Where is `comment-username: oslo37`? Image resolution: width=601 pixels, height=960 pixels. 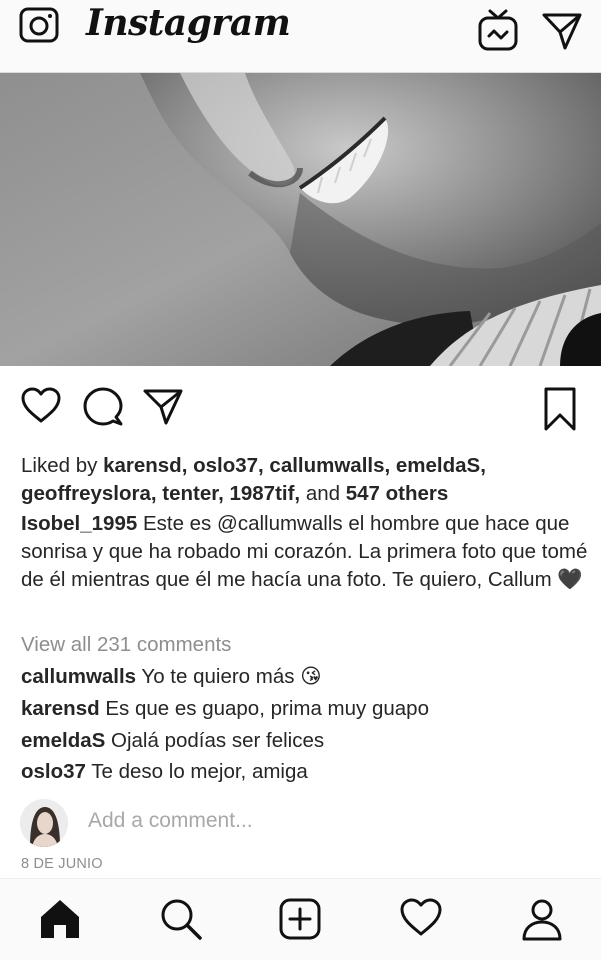
comment-username: oslo37 is located at coordinates (53, 771).